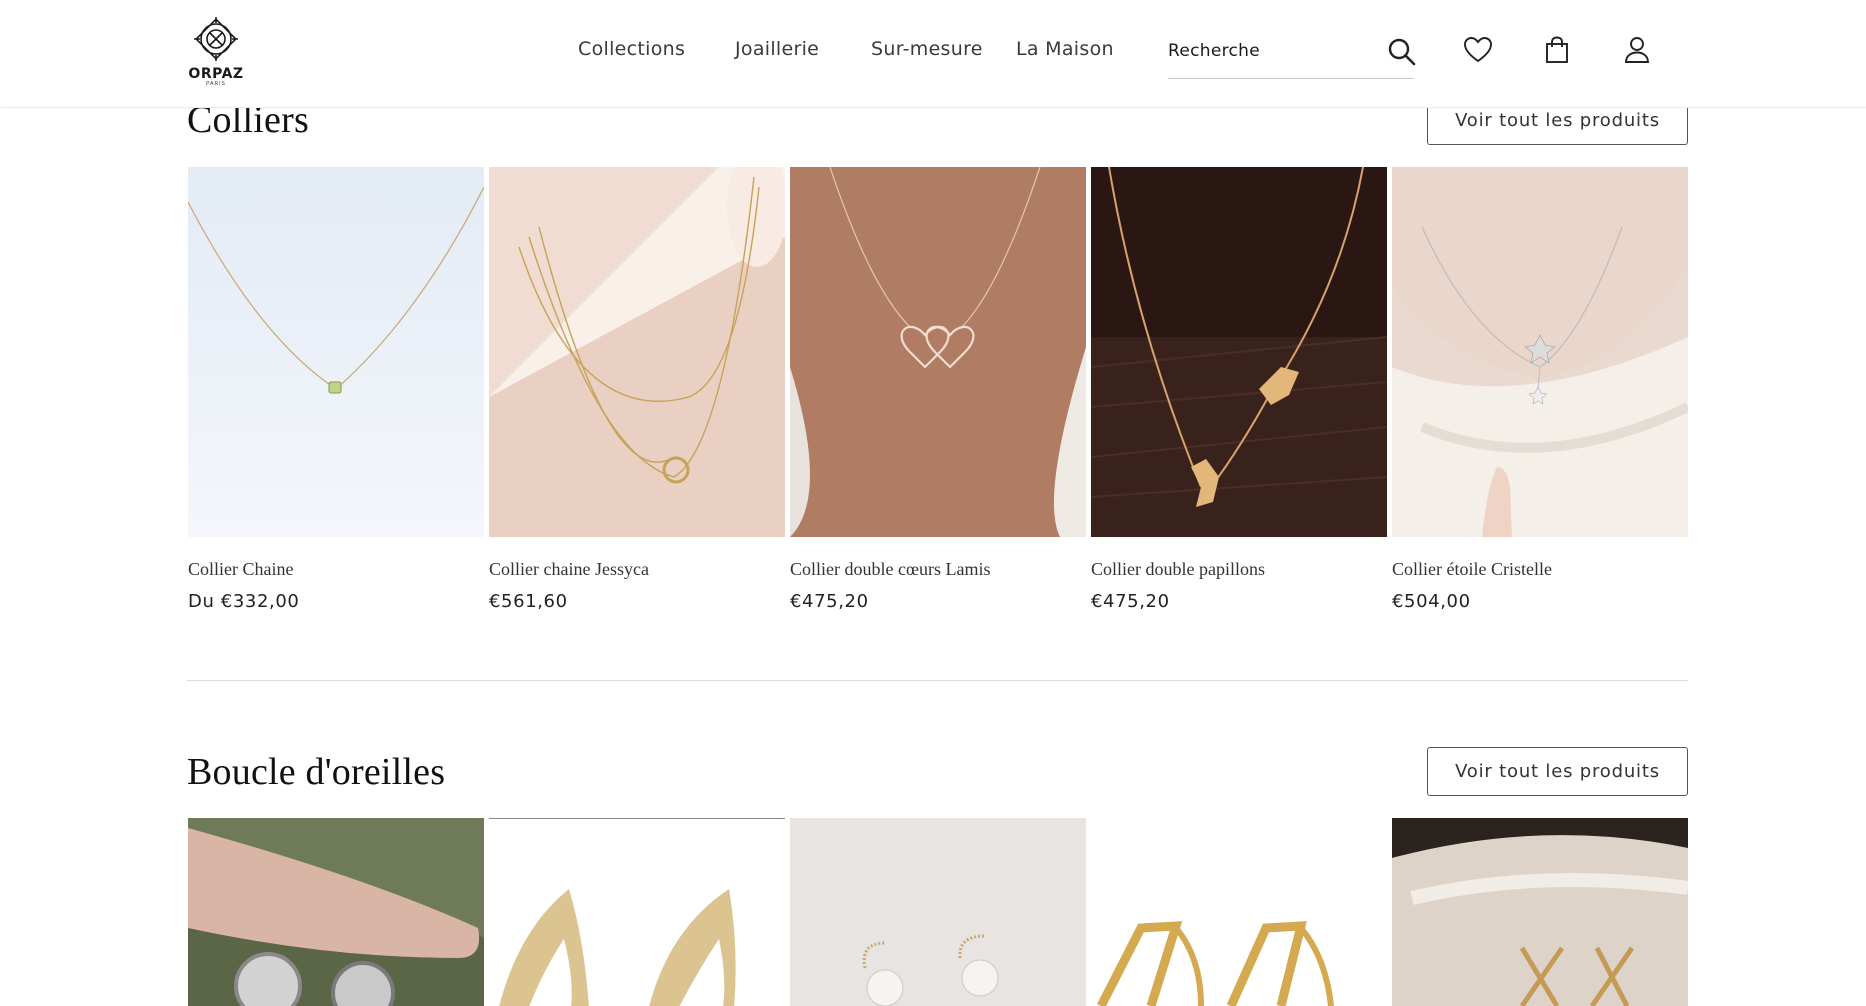 The image size is (1866, 1006). What do you see at coordinates (637, 569) in the screenshot?
I see `product-name: Collier chaine Jessyca` at bounding box center [637, 569].